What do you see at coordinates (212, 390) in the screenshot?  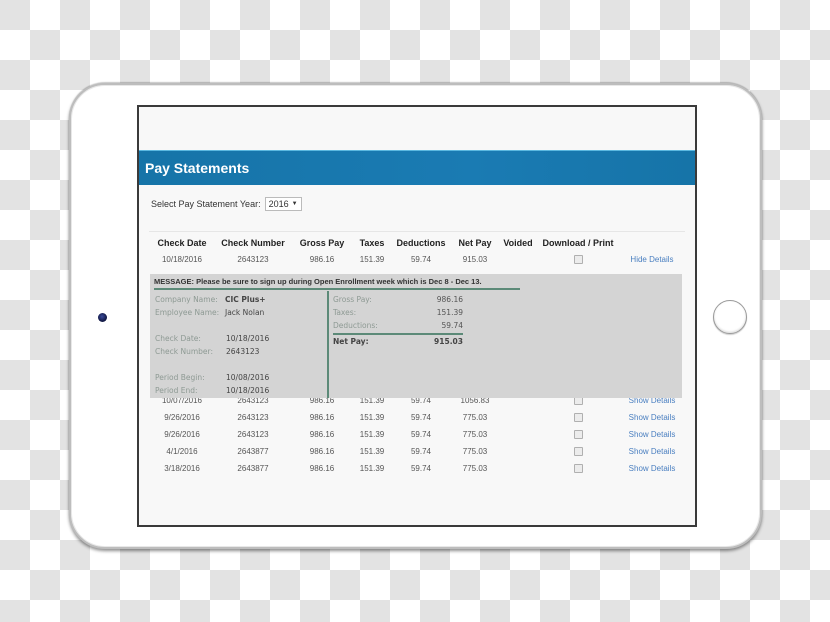 I see `period-end-row: Period End: 10/18/2016` at bounding box center [212, 390].